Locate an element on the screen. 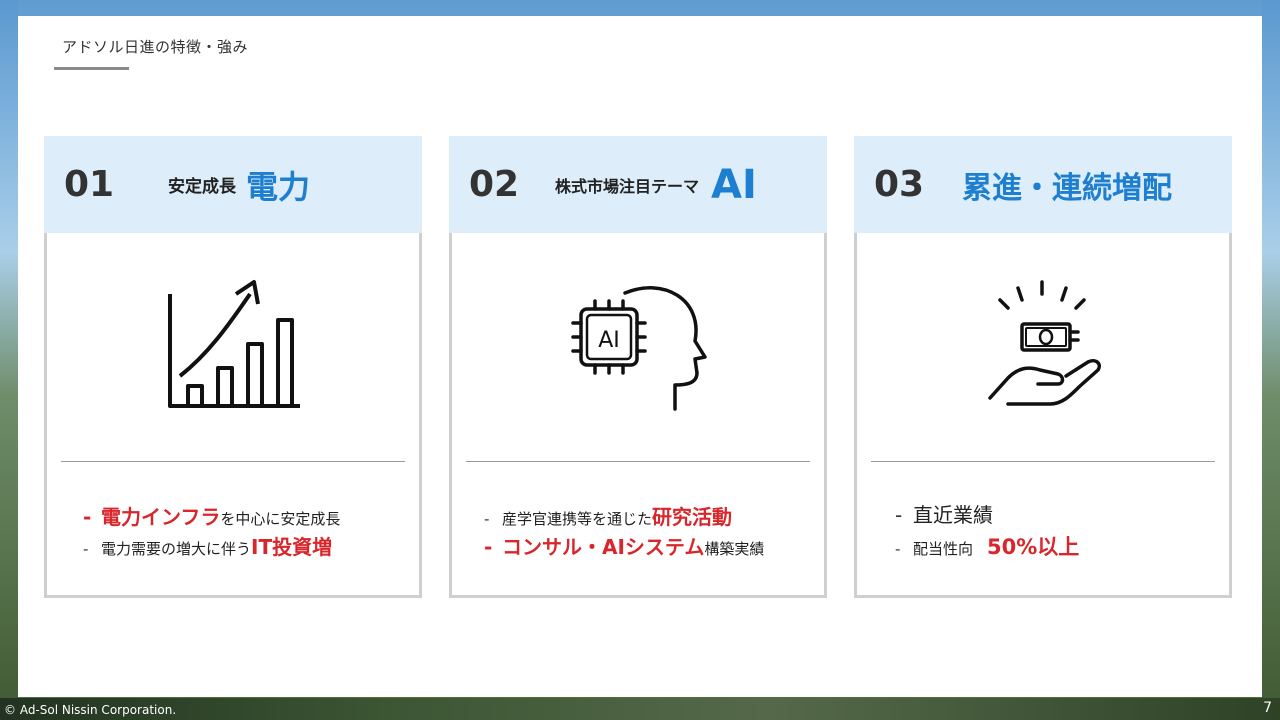 Image resolution: width=1280 pixels, height=720 pixels. copyright-text: © Ad-Sol Nissin Corporation. is located at coordinates (90, 710).